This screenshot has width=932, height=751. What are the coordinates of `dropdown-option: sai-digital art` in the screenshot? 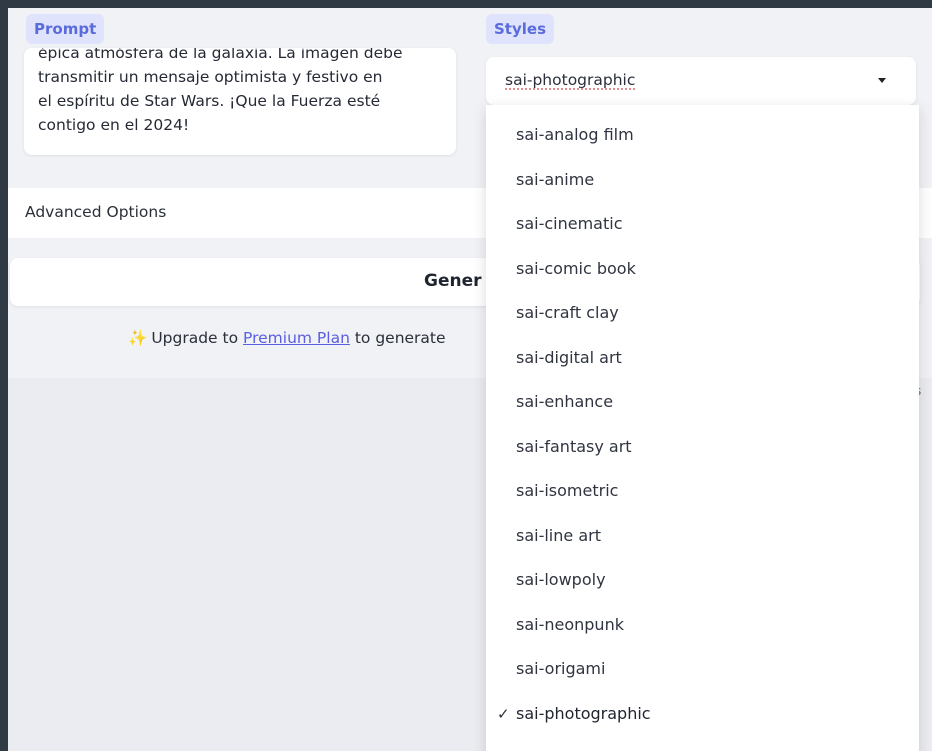 It's located at (702, 358).